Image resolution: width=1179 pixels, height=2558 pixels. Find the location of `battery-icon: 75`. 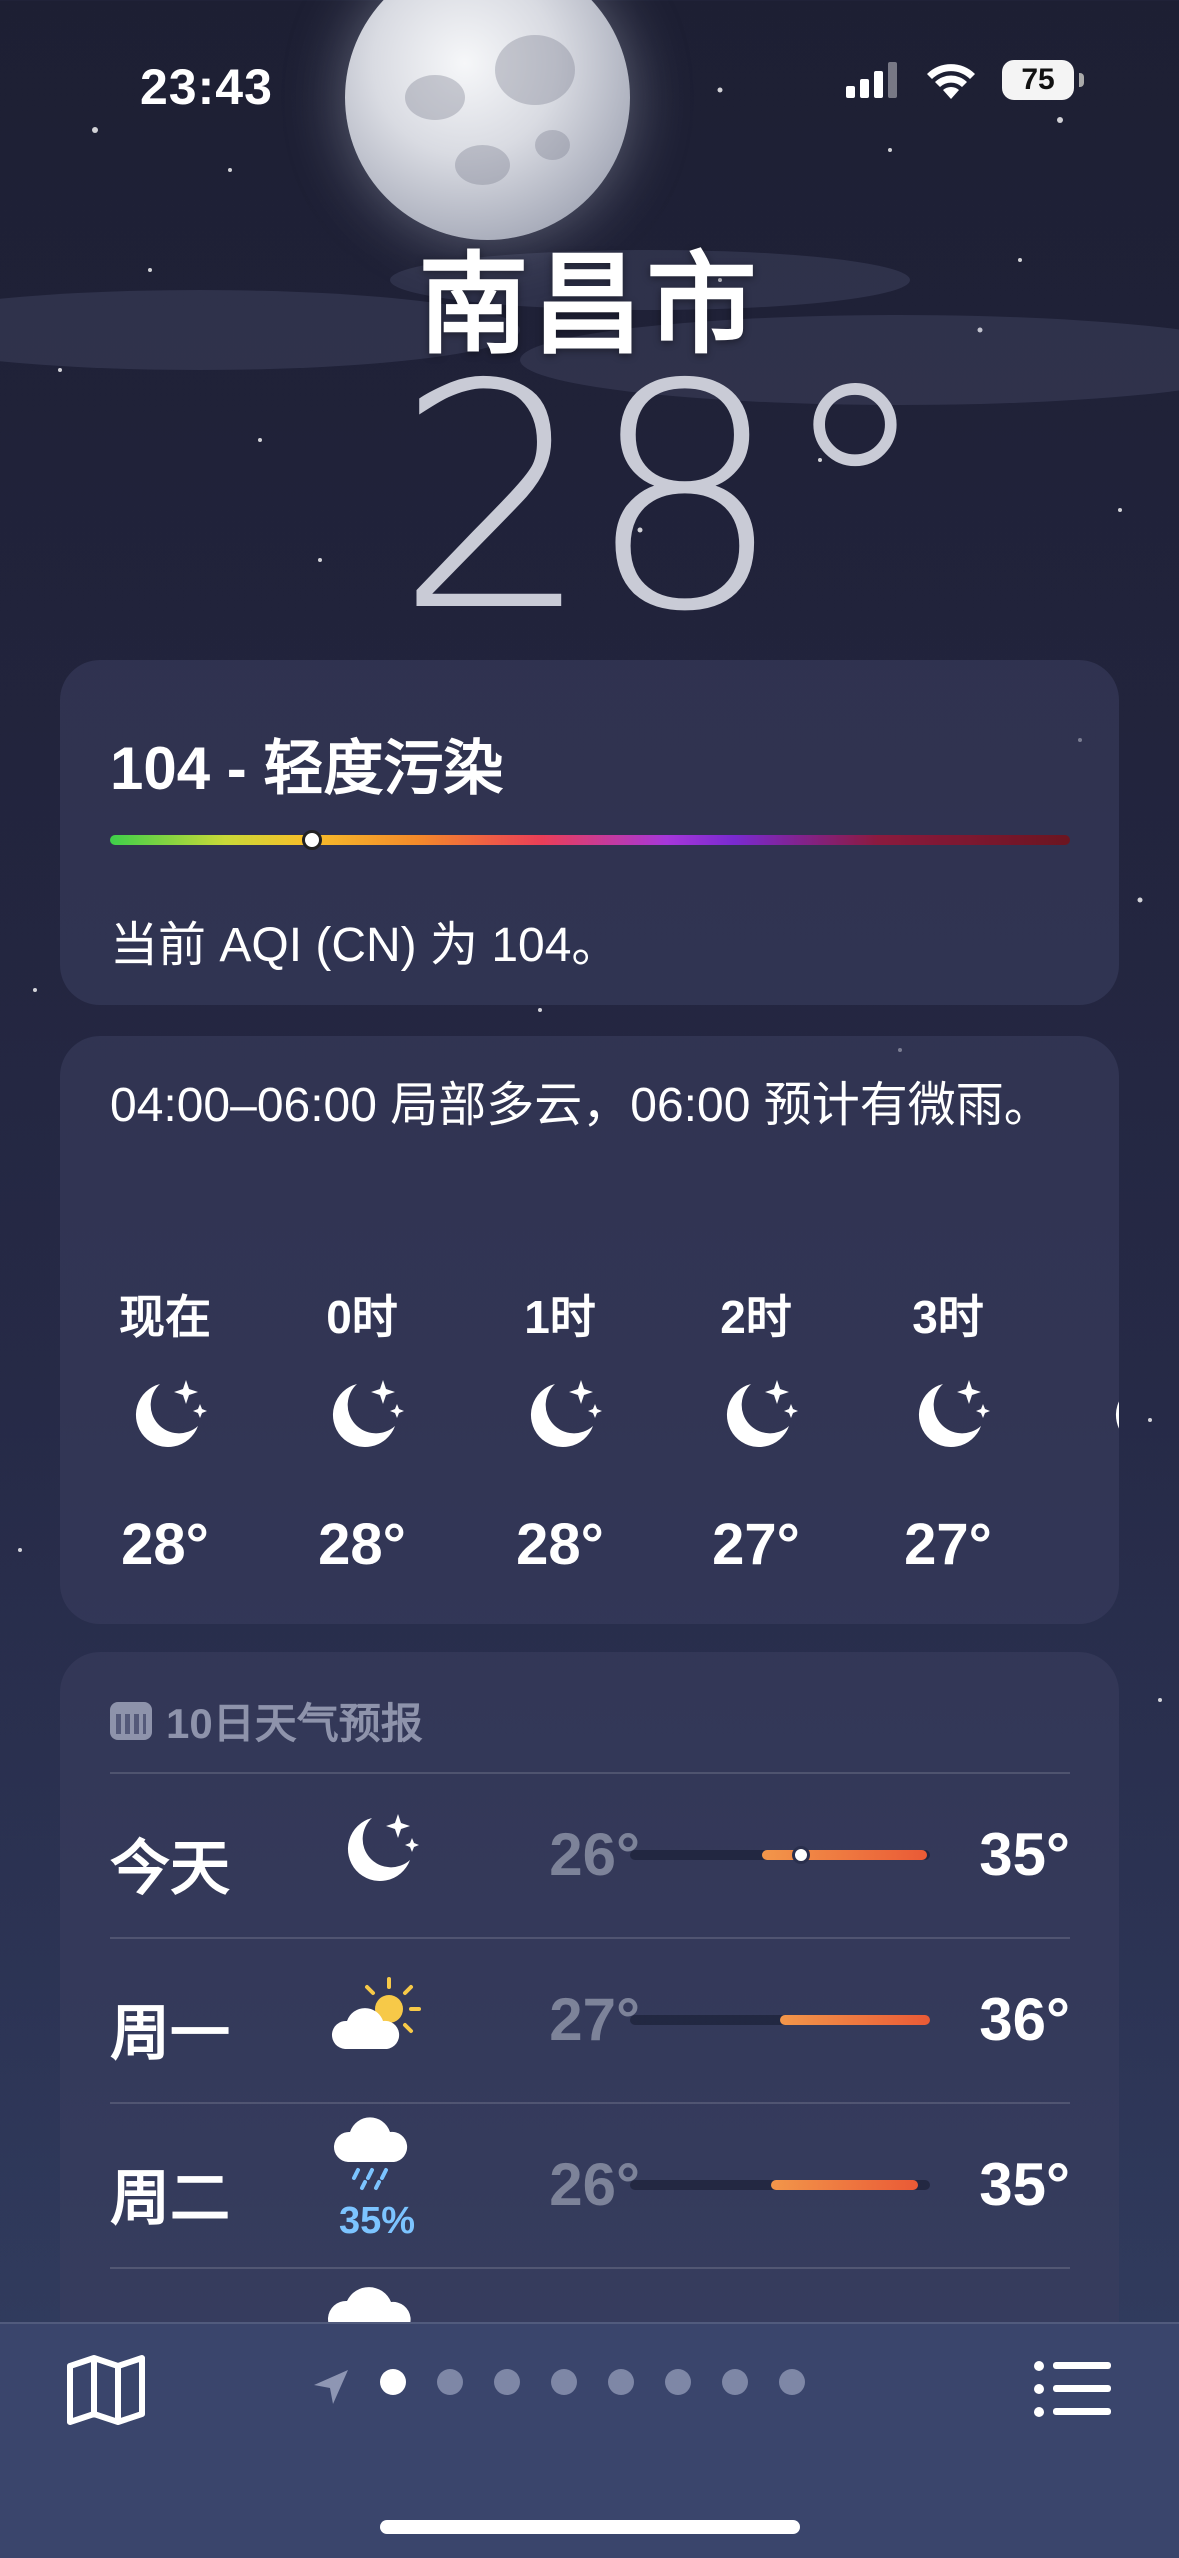

battery-icon: 75 is located at coordinates (1043, 80).